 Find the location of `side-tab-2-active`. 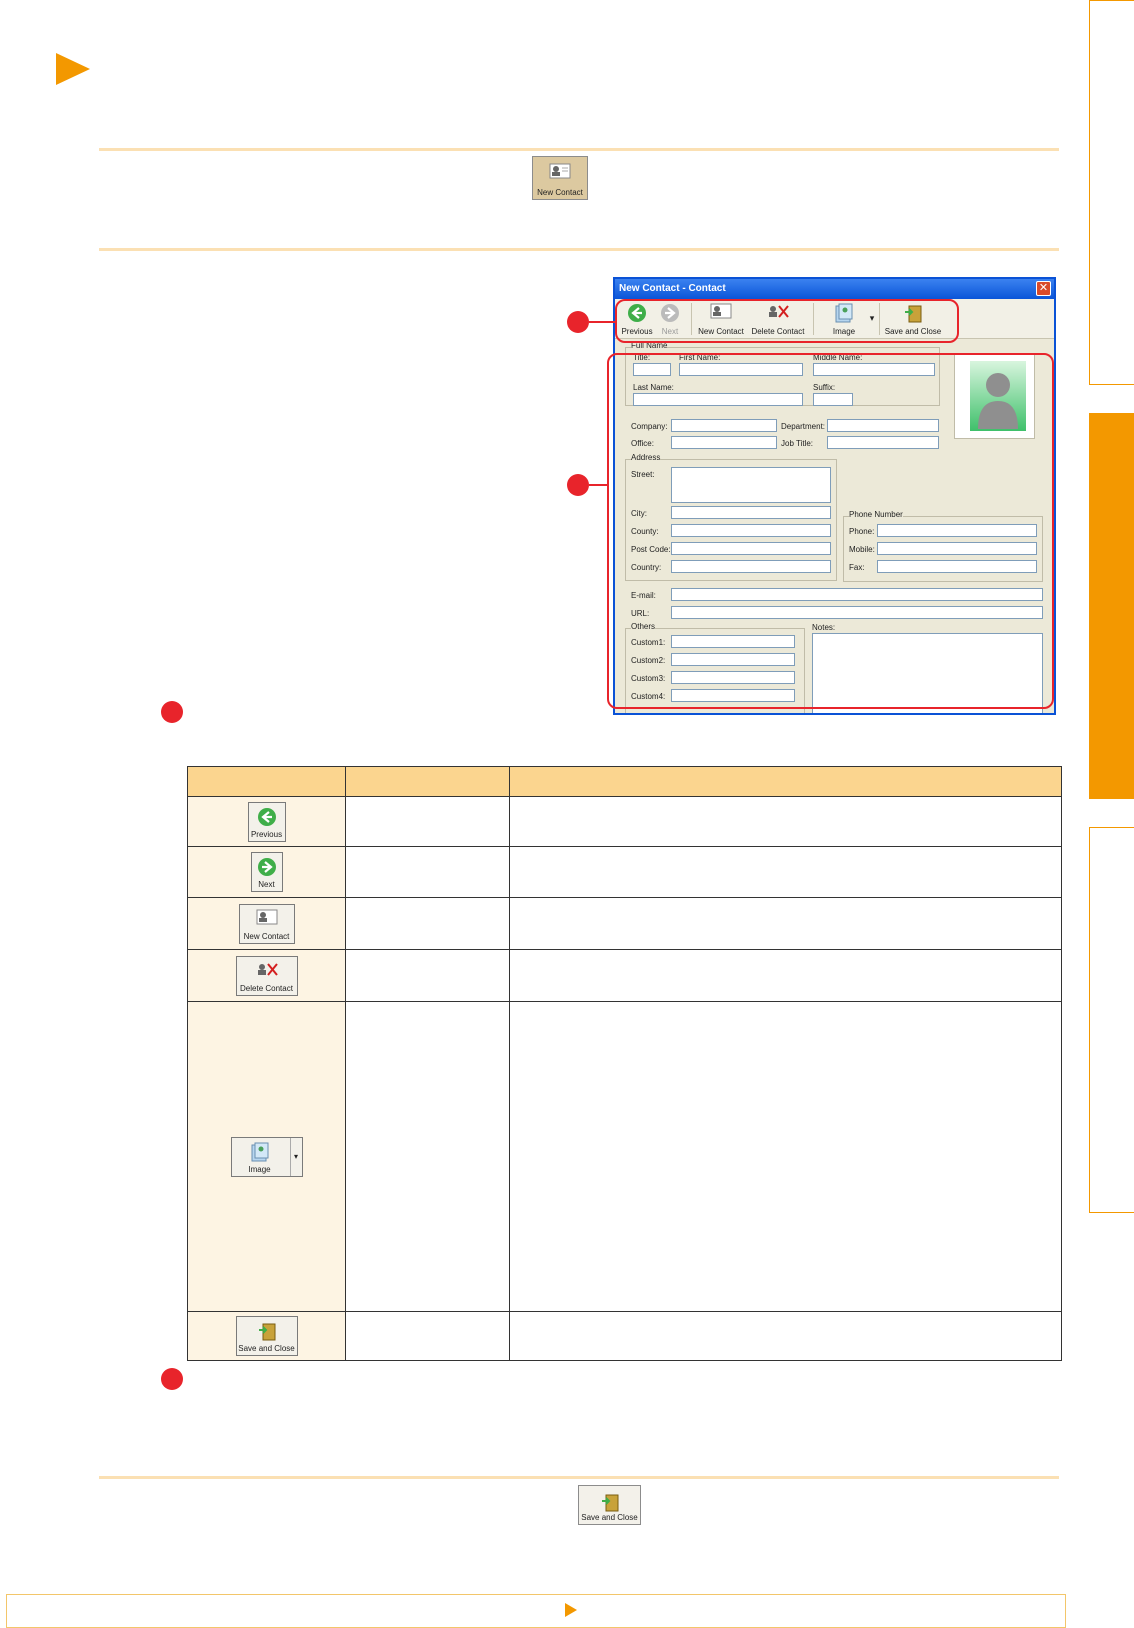

side-tab-2-active is located at coordinates (1111, 606).